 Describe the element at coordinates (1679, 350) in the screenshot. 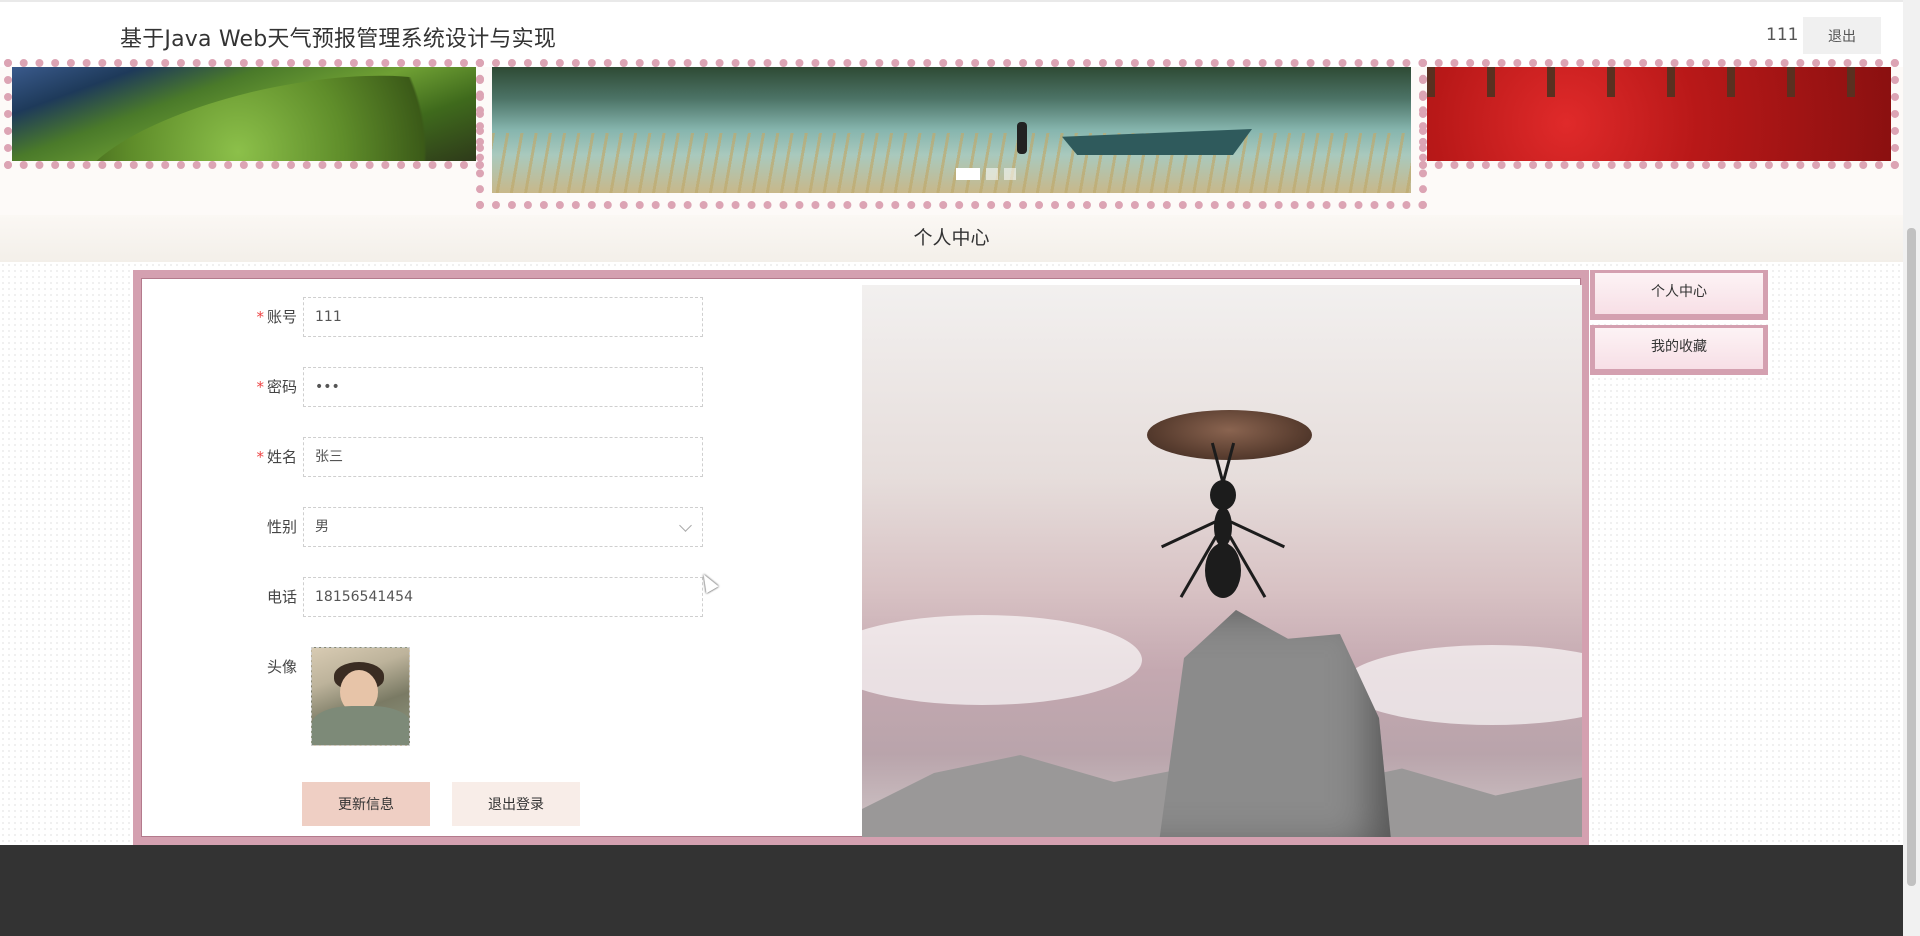

I see `sidebar-item-favorites: 我的收藏` at that location.